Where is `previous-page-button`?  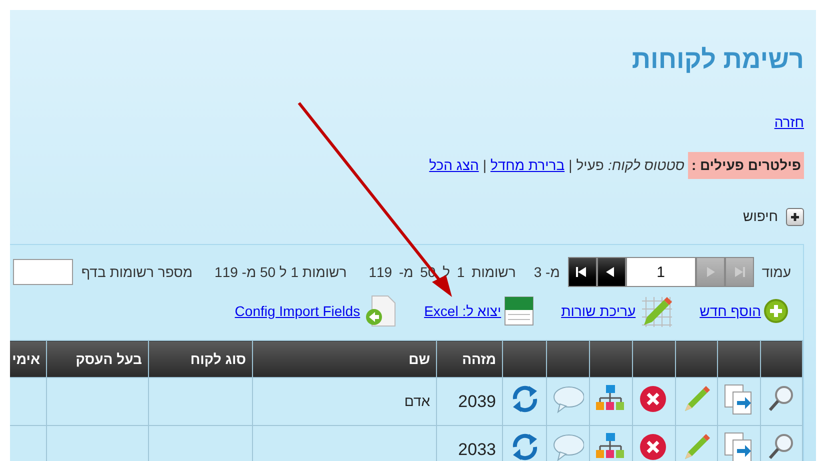
previous-page-button is located at coordinates (611, 272).